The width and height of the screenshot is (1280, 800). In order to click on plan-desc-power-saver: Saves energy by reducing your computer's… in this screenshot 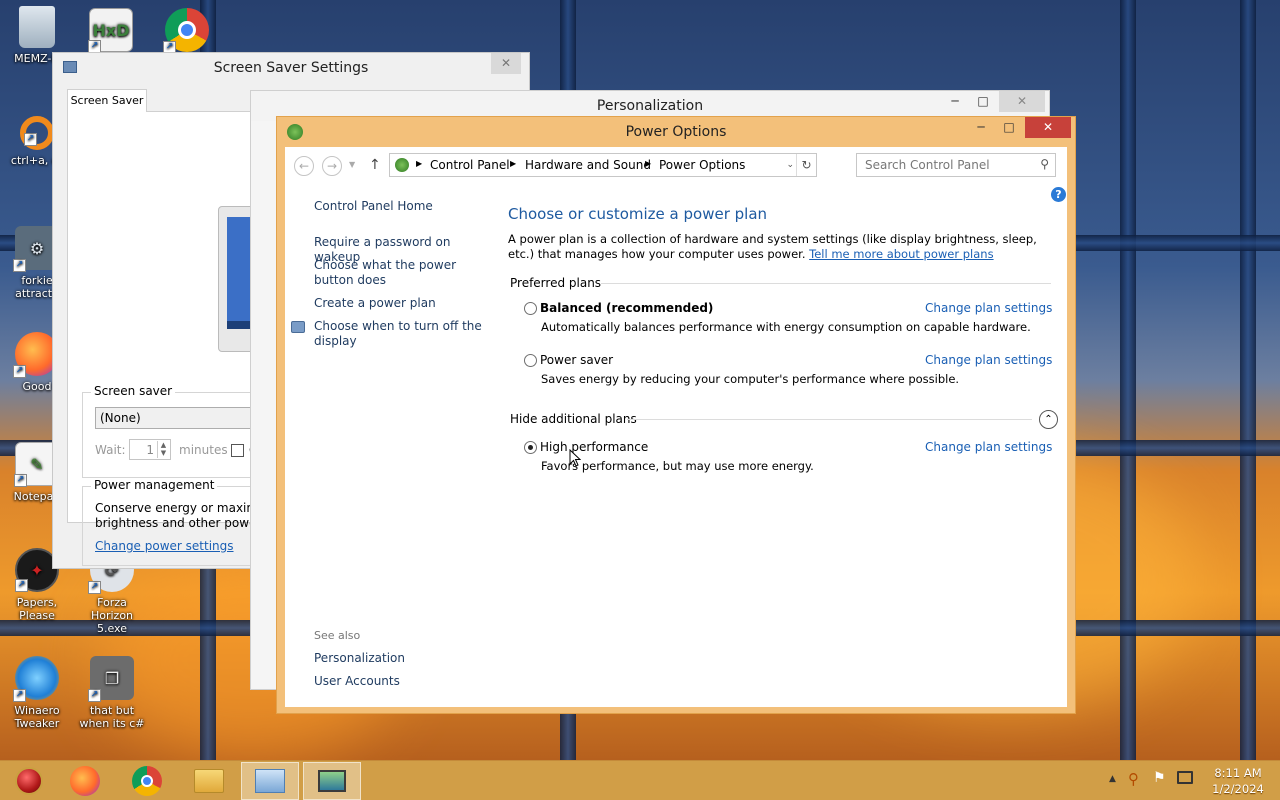, I will do `click(750, 379)`.